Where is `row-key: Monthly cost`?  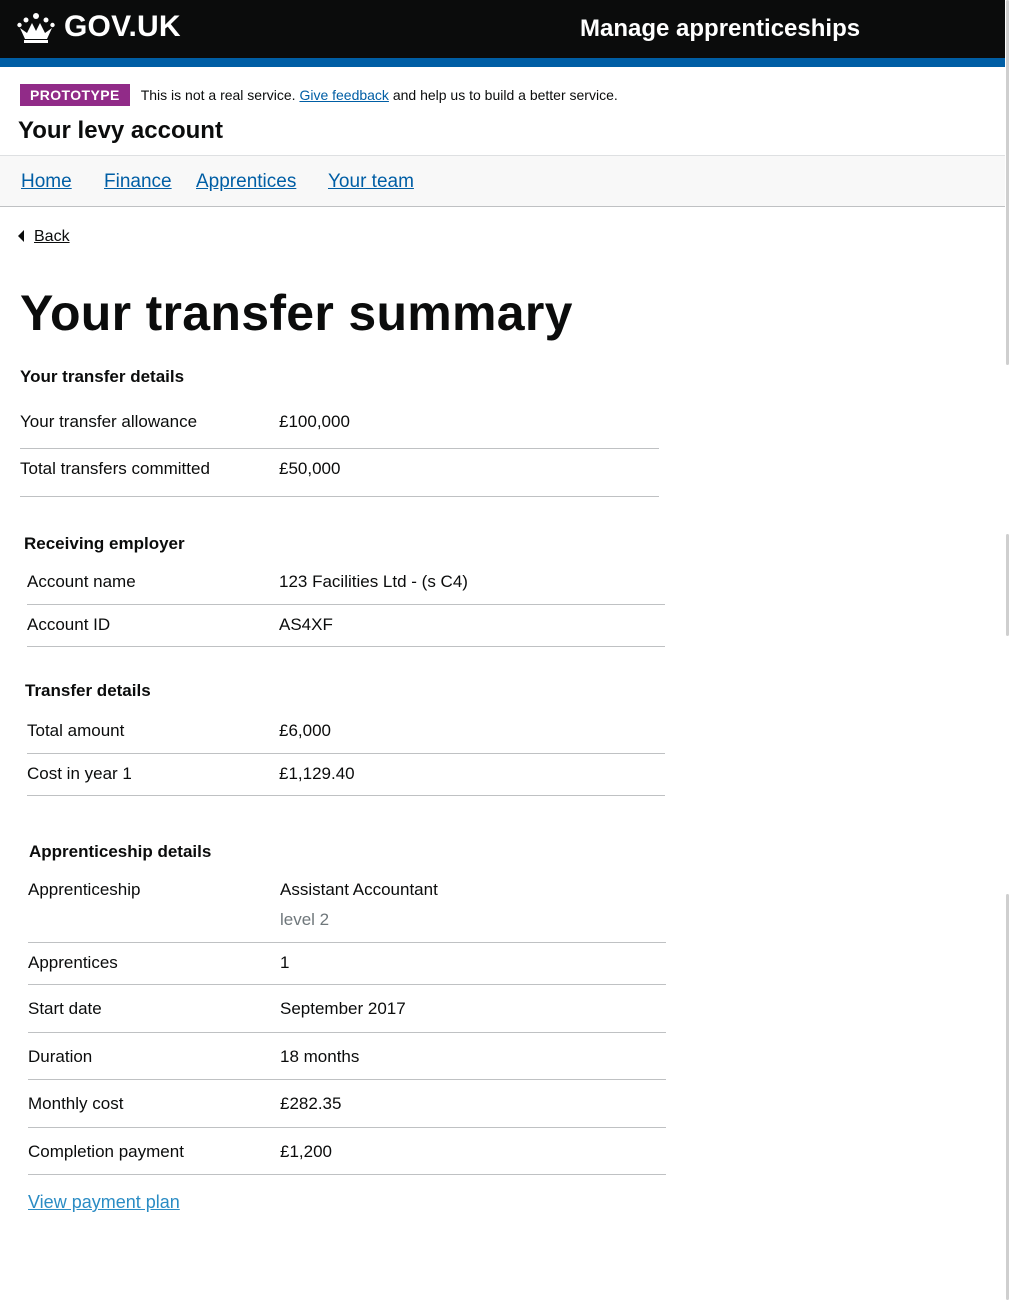
row-key: Monthly cost is located at coordinates (76, 1103).